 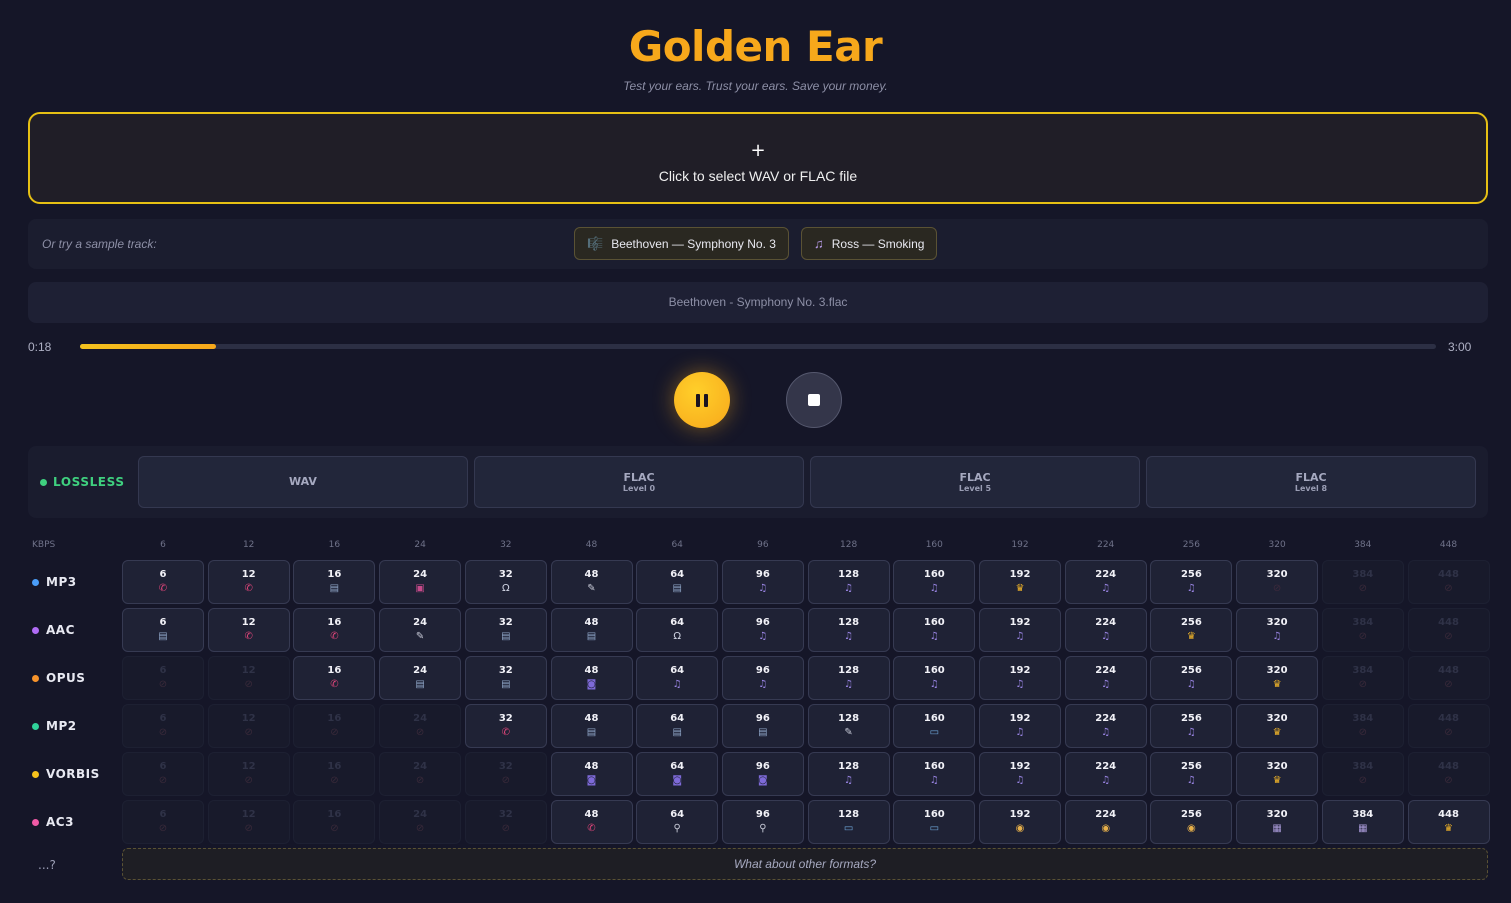 What do you see at coordinates (848, 822) in the screenshot?
I see `bitrate-cell-ac3-128: 128 ▭` at bounding box center [848, 822].